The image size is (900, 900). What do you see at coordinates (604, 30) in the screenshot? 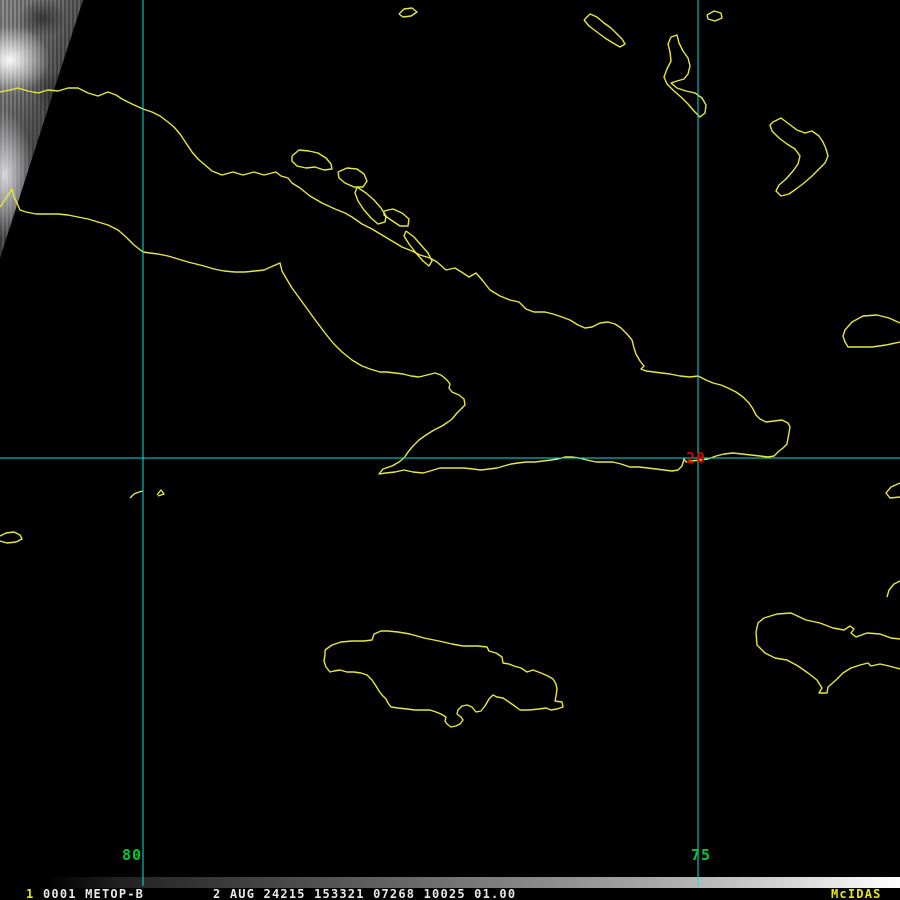
I see `coastline-long-island` at bounding box center [604, 30].